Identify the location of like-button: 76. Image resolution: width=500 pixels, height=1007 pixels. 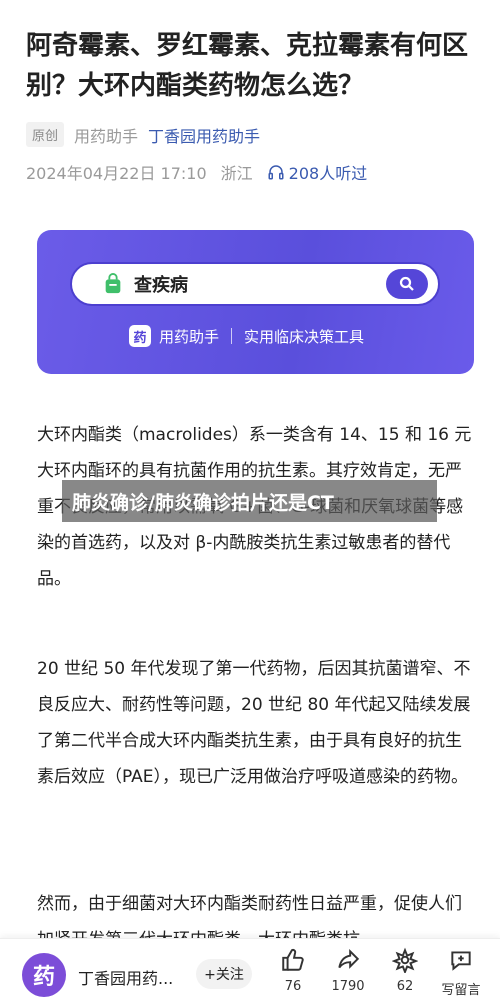
(293, 970).